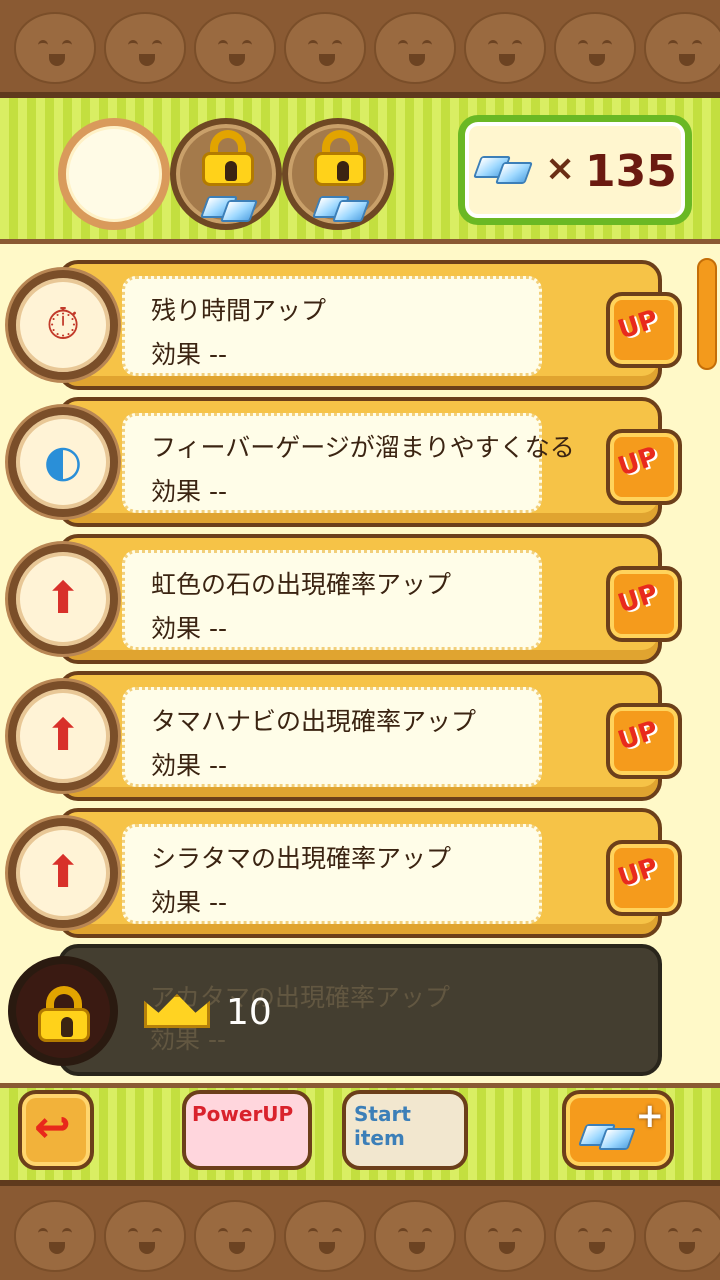 The width and height of the screenshot is (720, 1280). I want to click on upgrade-text-box: タマハナビの出現確率アップ 効果 --, so click(332, 737).